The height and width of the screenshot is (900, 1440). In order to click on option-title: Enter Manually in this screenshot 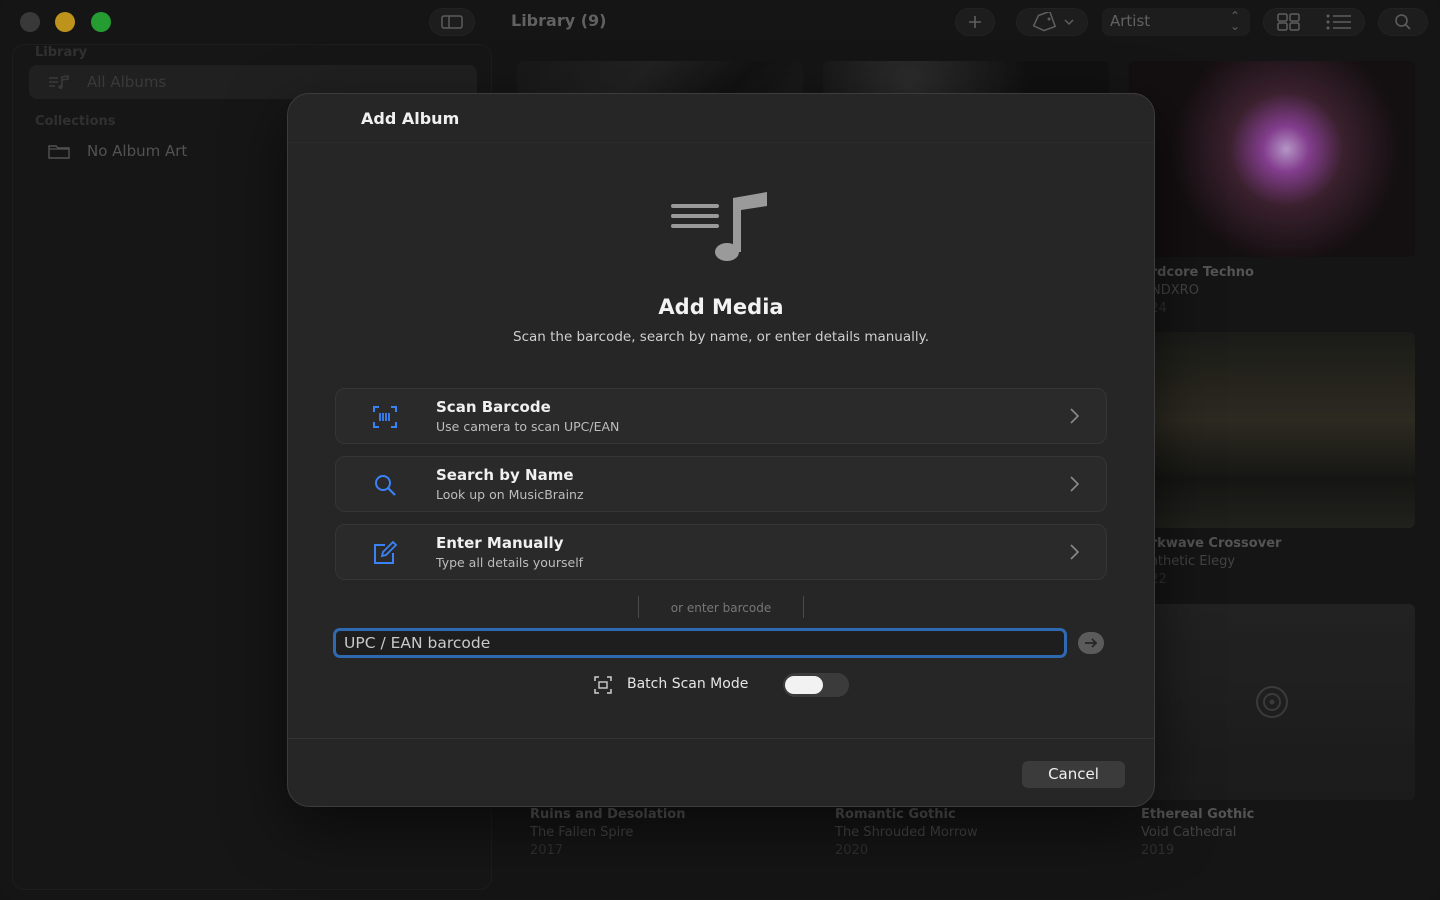, I will do `click(500, 543)`.